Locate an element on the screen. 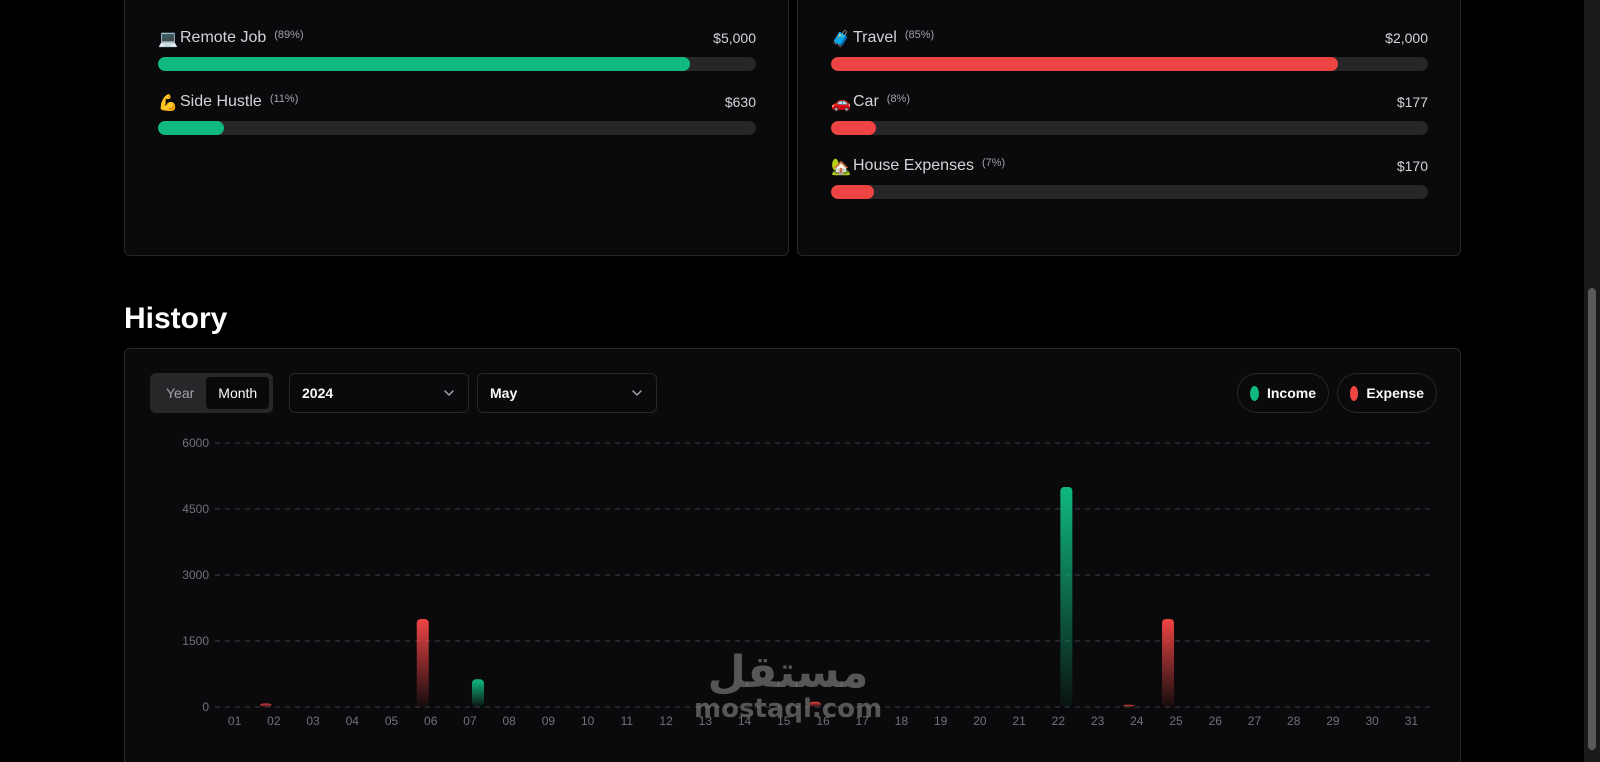  x-tick-label: 23 is located at coordinates (1098, 721).